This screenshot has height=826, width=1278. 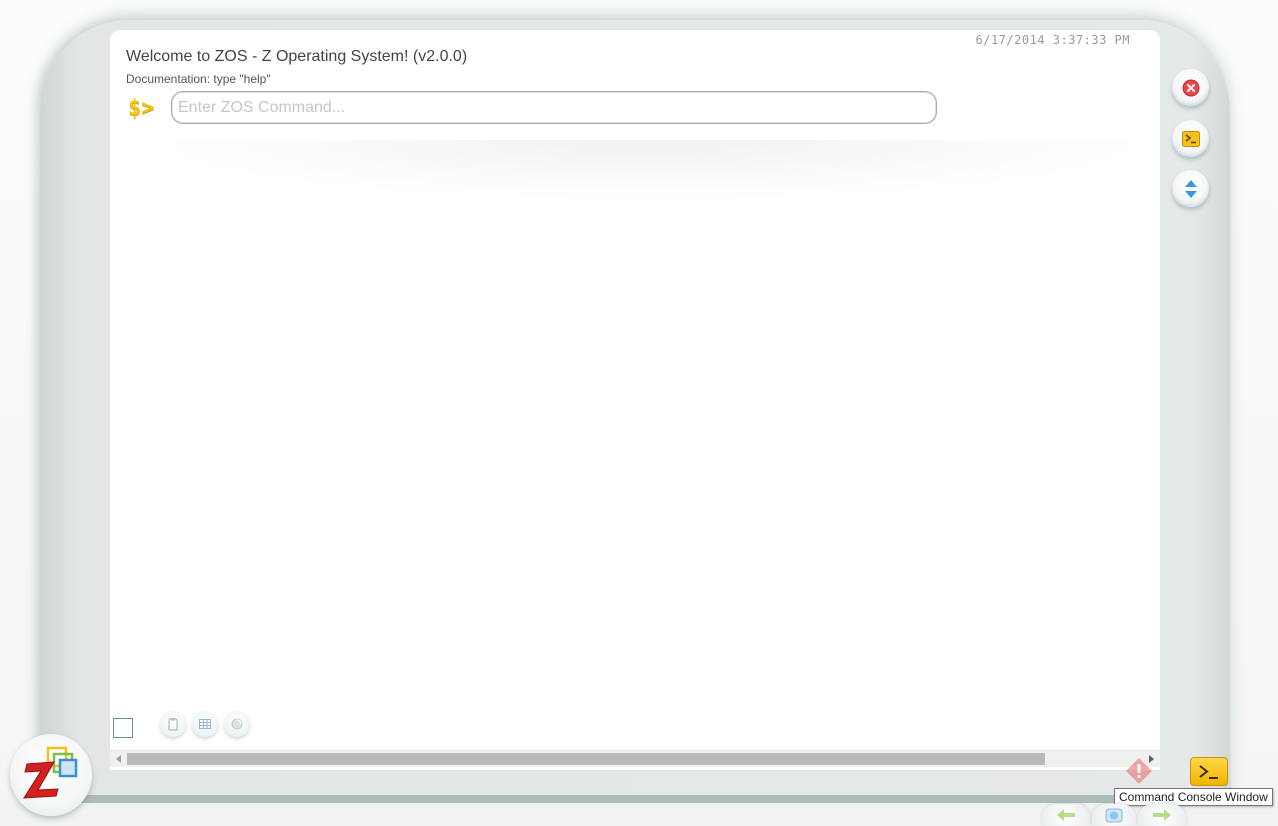 I want to click on documentation-hint: Documentation: type "help", so click(x=198, y=79).